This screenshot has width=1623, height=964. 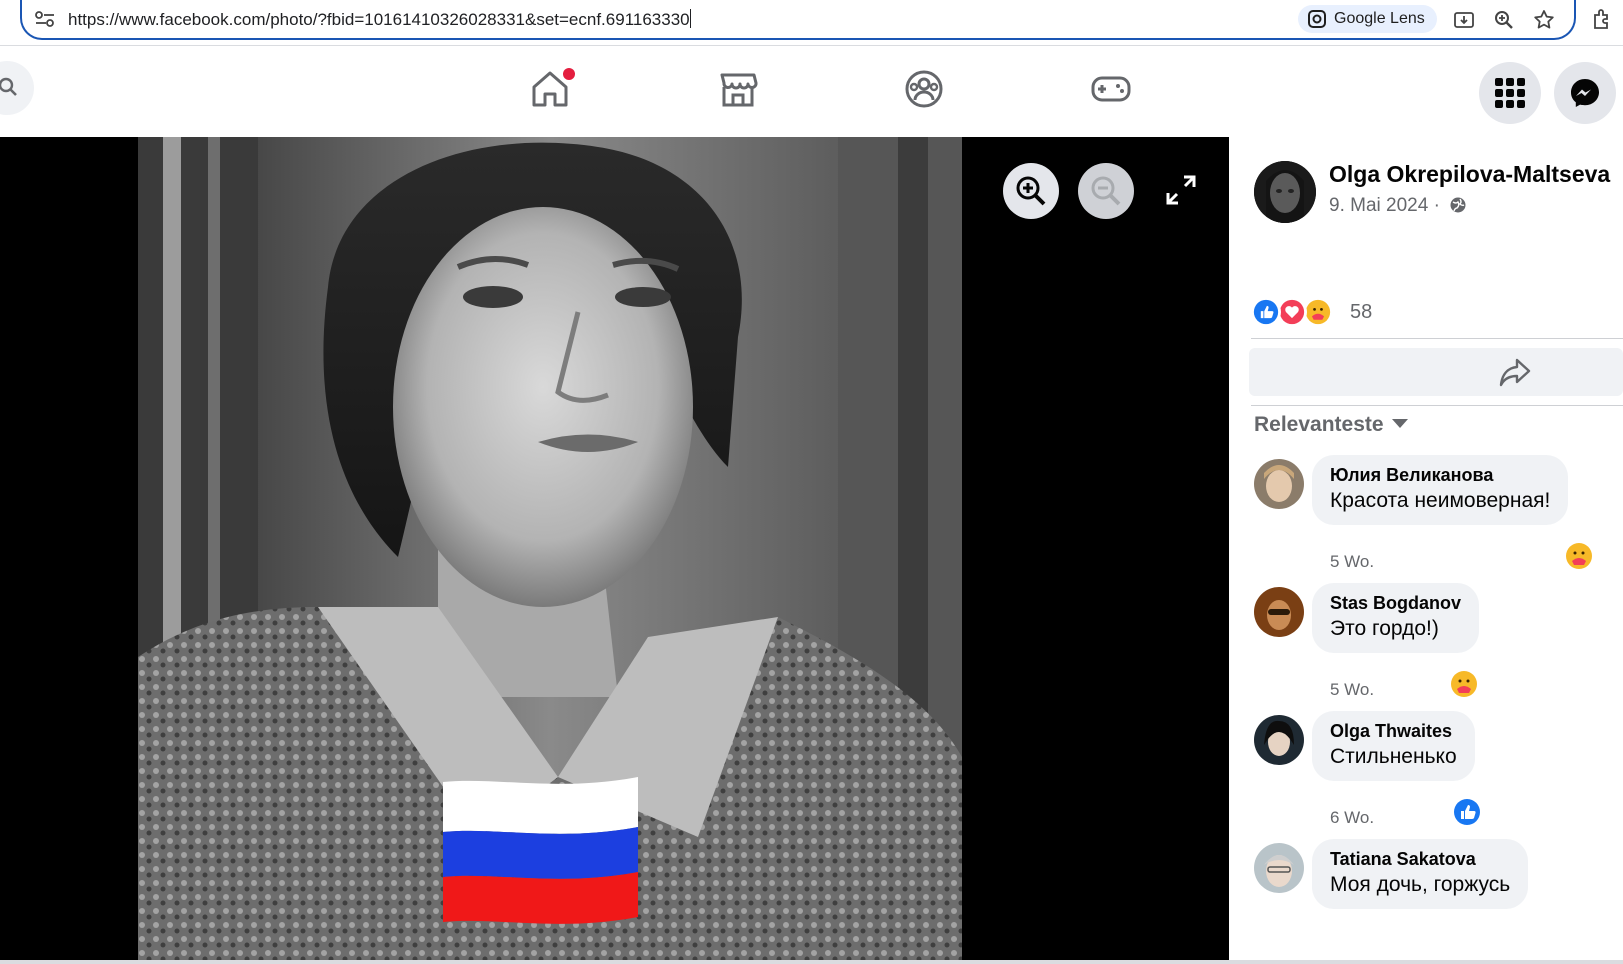 I want to click on comment-bubble: Stas Bogdanov Это гордо!), so click(x=1396, y=618).